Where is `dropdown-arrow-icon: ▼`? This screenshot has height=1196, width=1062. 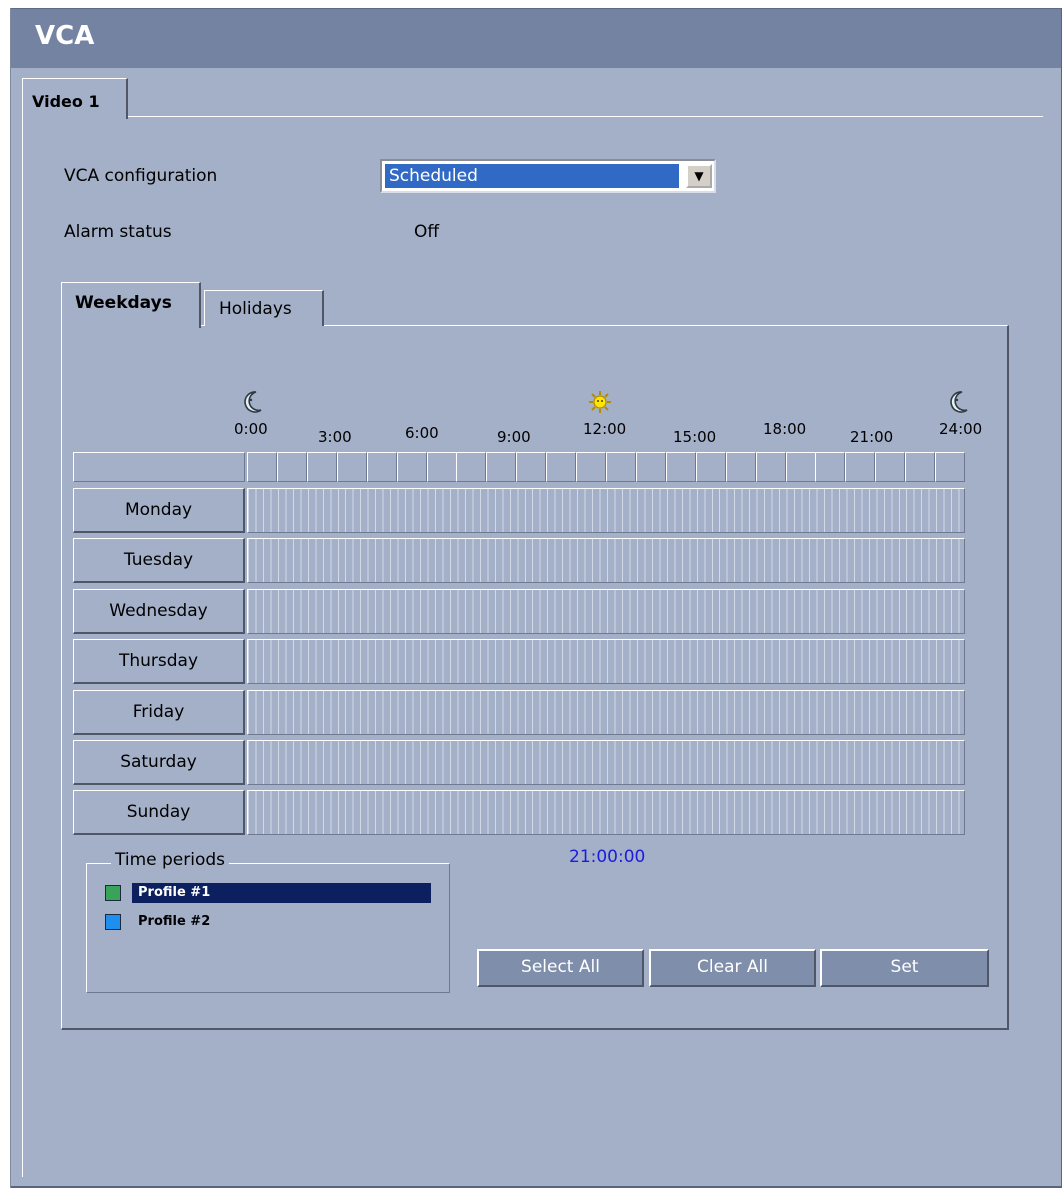
dropdown-arrow-icon: ▼ is located at coordinates (699, 176).